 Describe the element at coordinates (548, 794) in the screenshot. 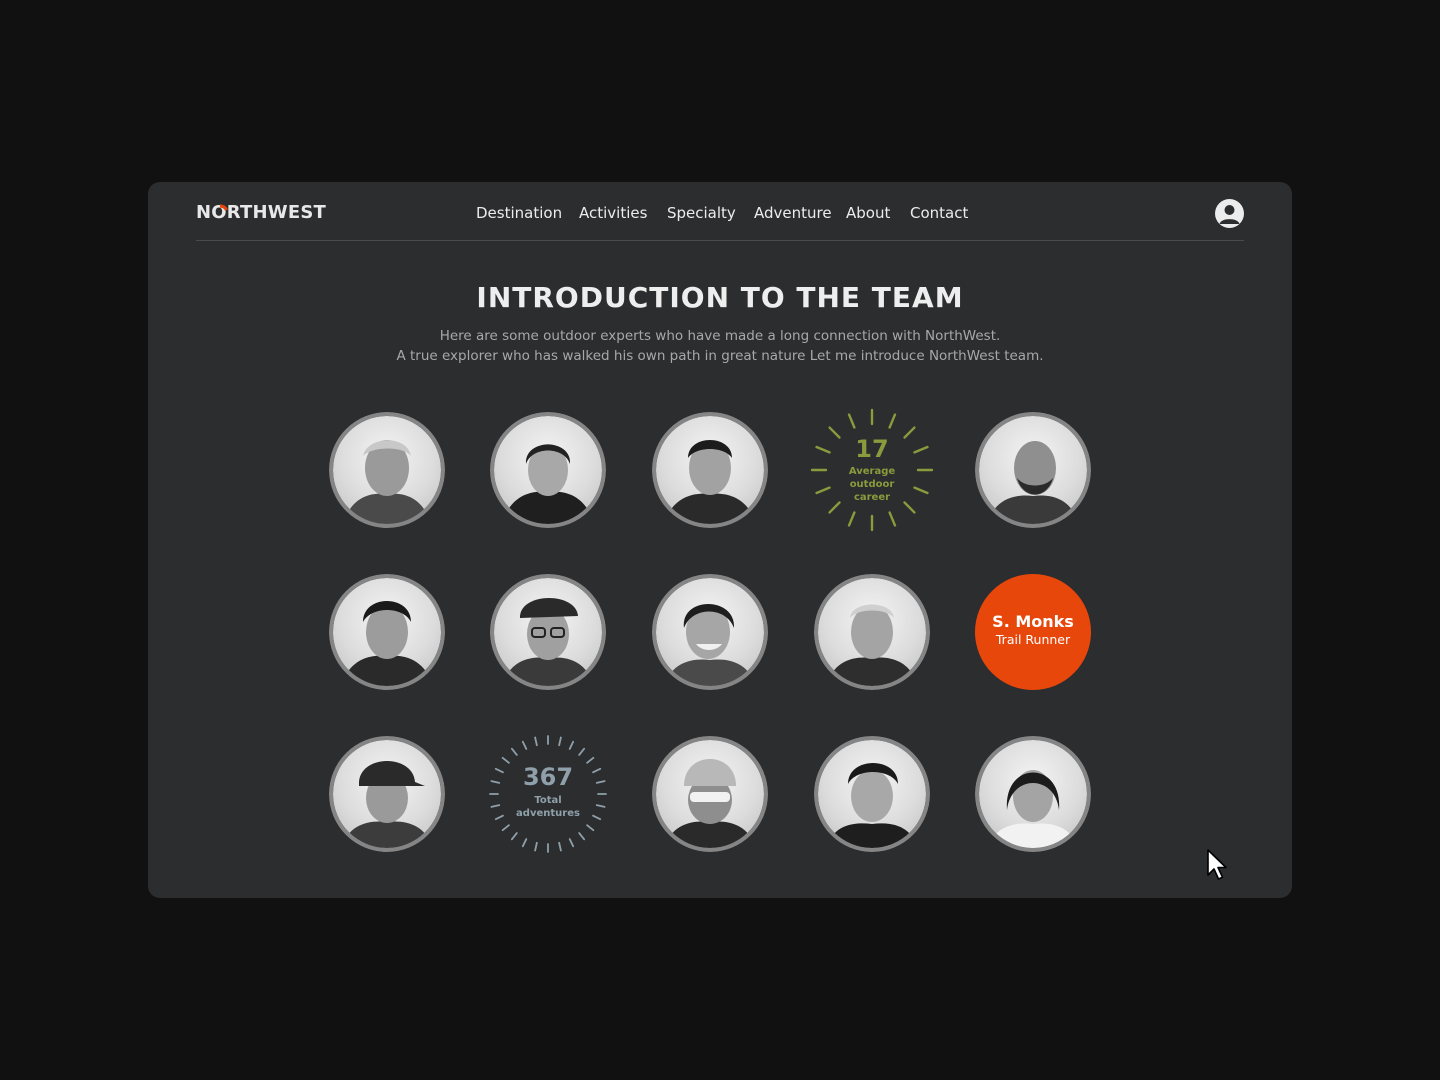

I see `stat-total-adventures: 367 Total adventures` at that location.